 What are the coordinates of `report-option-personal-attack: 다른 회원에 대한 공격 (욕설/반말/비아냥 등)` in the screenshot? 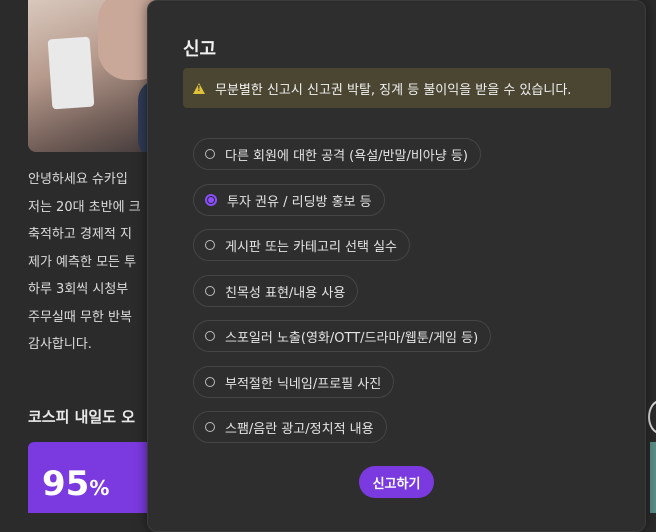 It's located at (337, 154).